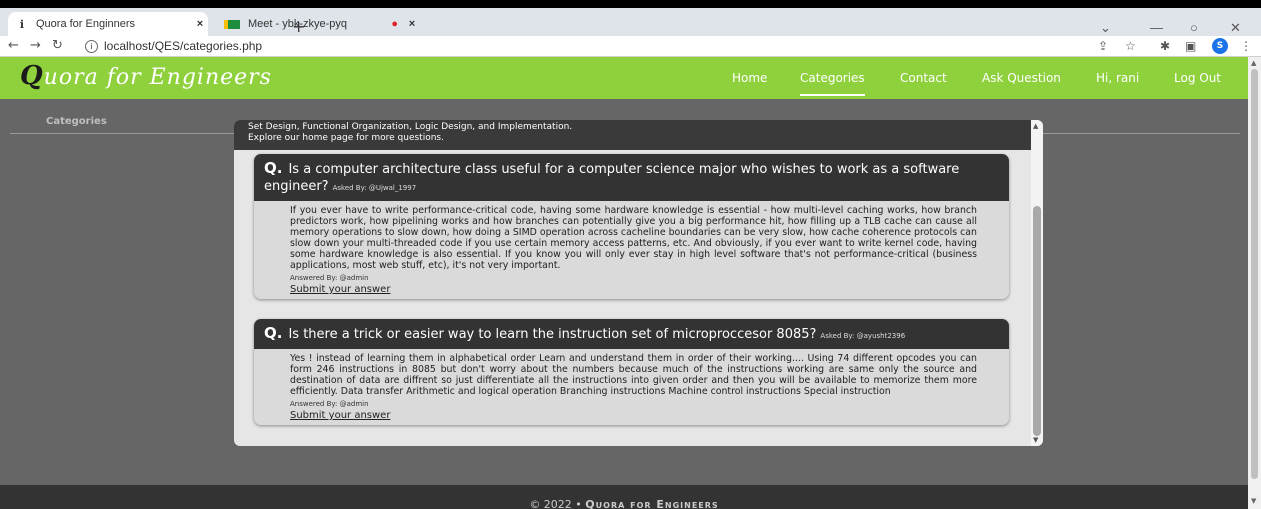 This screenshot has width=1261, height=509. What do you see at coordinates (1103, 46) in the screenshot?
I see `share-icon: ⇪` at bounding box center [1103, 46].